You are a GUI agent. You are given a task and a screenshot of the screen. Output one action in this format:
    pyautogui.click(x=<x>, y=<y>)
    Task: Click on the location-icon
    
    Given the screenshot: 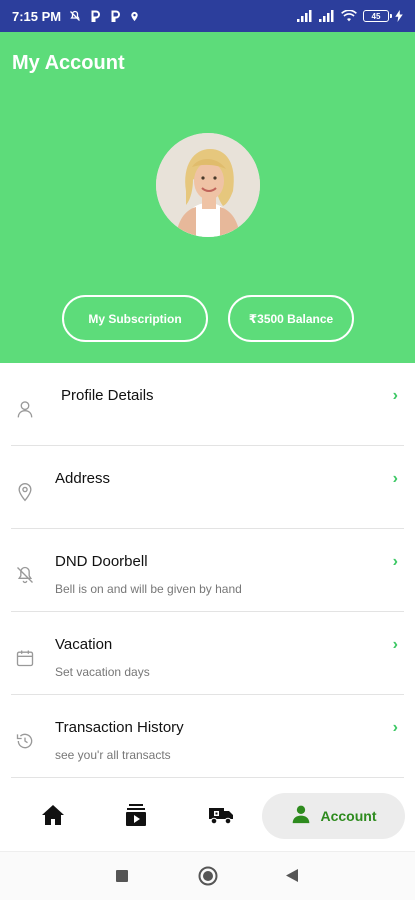 What is the action you would take?
    pyautogui.click(x=134, y=16)
    